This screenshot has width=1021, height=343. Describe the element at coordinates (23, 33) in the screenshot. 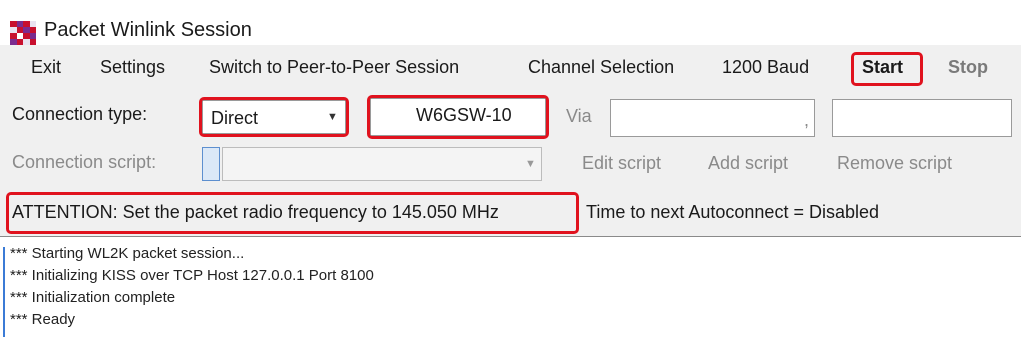

I see `checkered-app-icon` at that location.